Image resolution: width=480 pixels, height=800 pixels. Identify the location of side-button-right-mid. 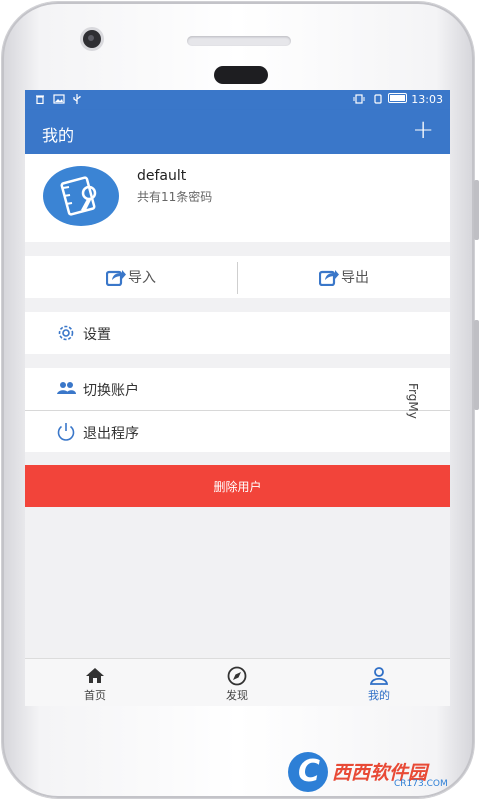
(476, 365).